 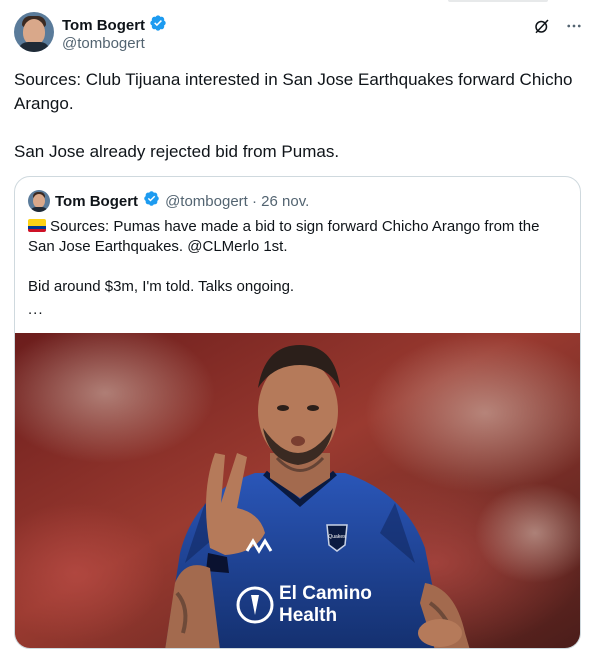 I want to click on name-line: Tom Bogert, so click(x=114, y=25).